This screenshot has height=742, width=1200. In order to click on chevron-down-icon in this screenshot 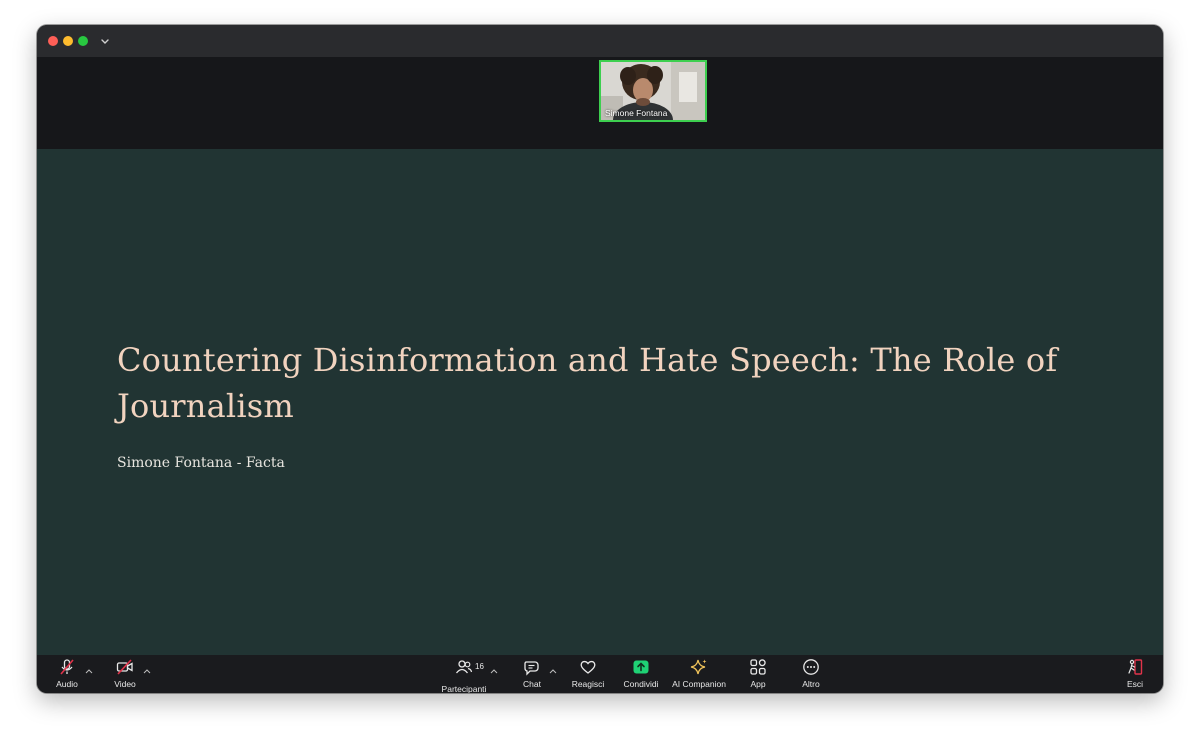, I will do `click(105, 41)`.